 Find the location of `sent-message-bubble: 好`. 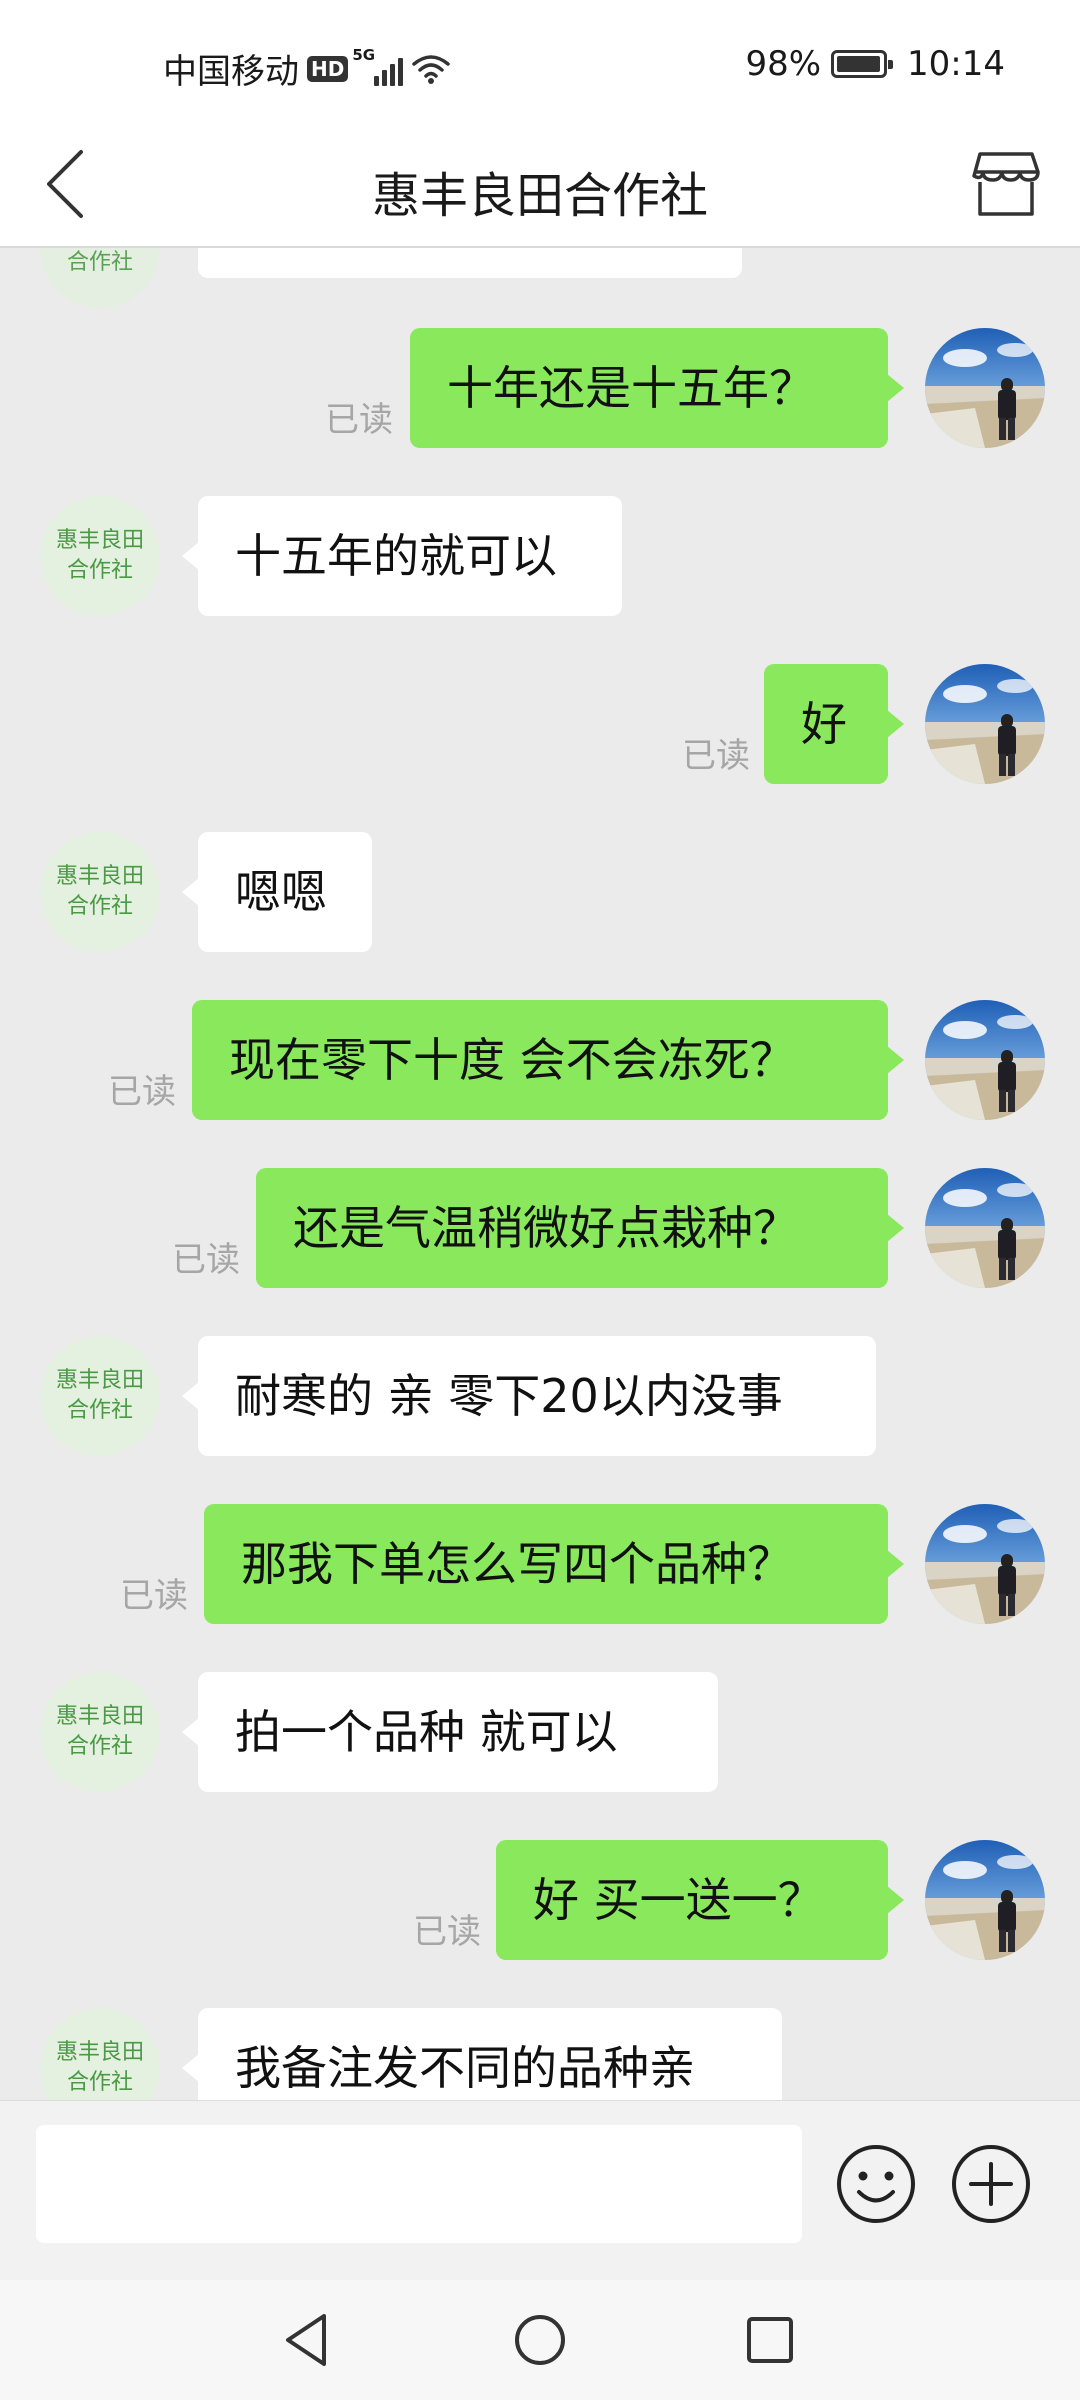

sent-message-bubble: 好 is located at coordinates (834, 724).